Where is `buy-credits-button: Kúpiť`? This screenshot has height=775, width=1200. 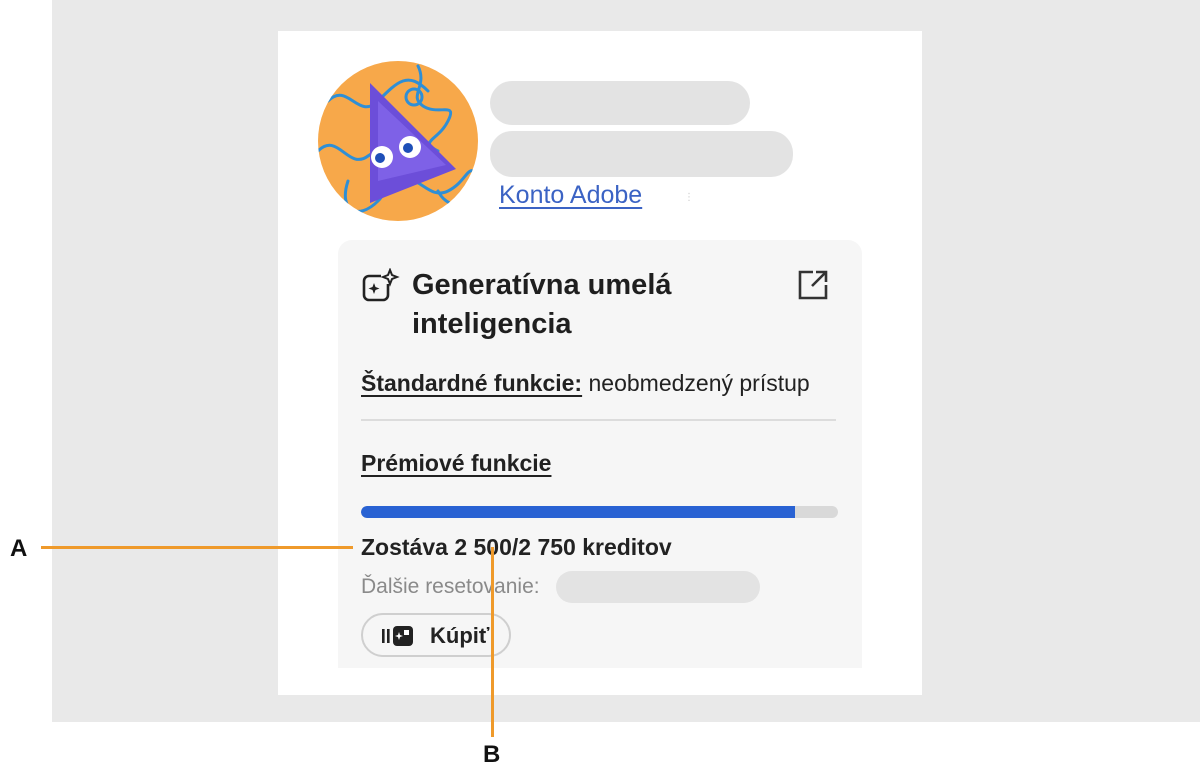
buy-credits-button: Kúpiť is located at coordinates (436, 635).